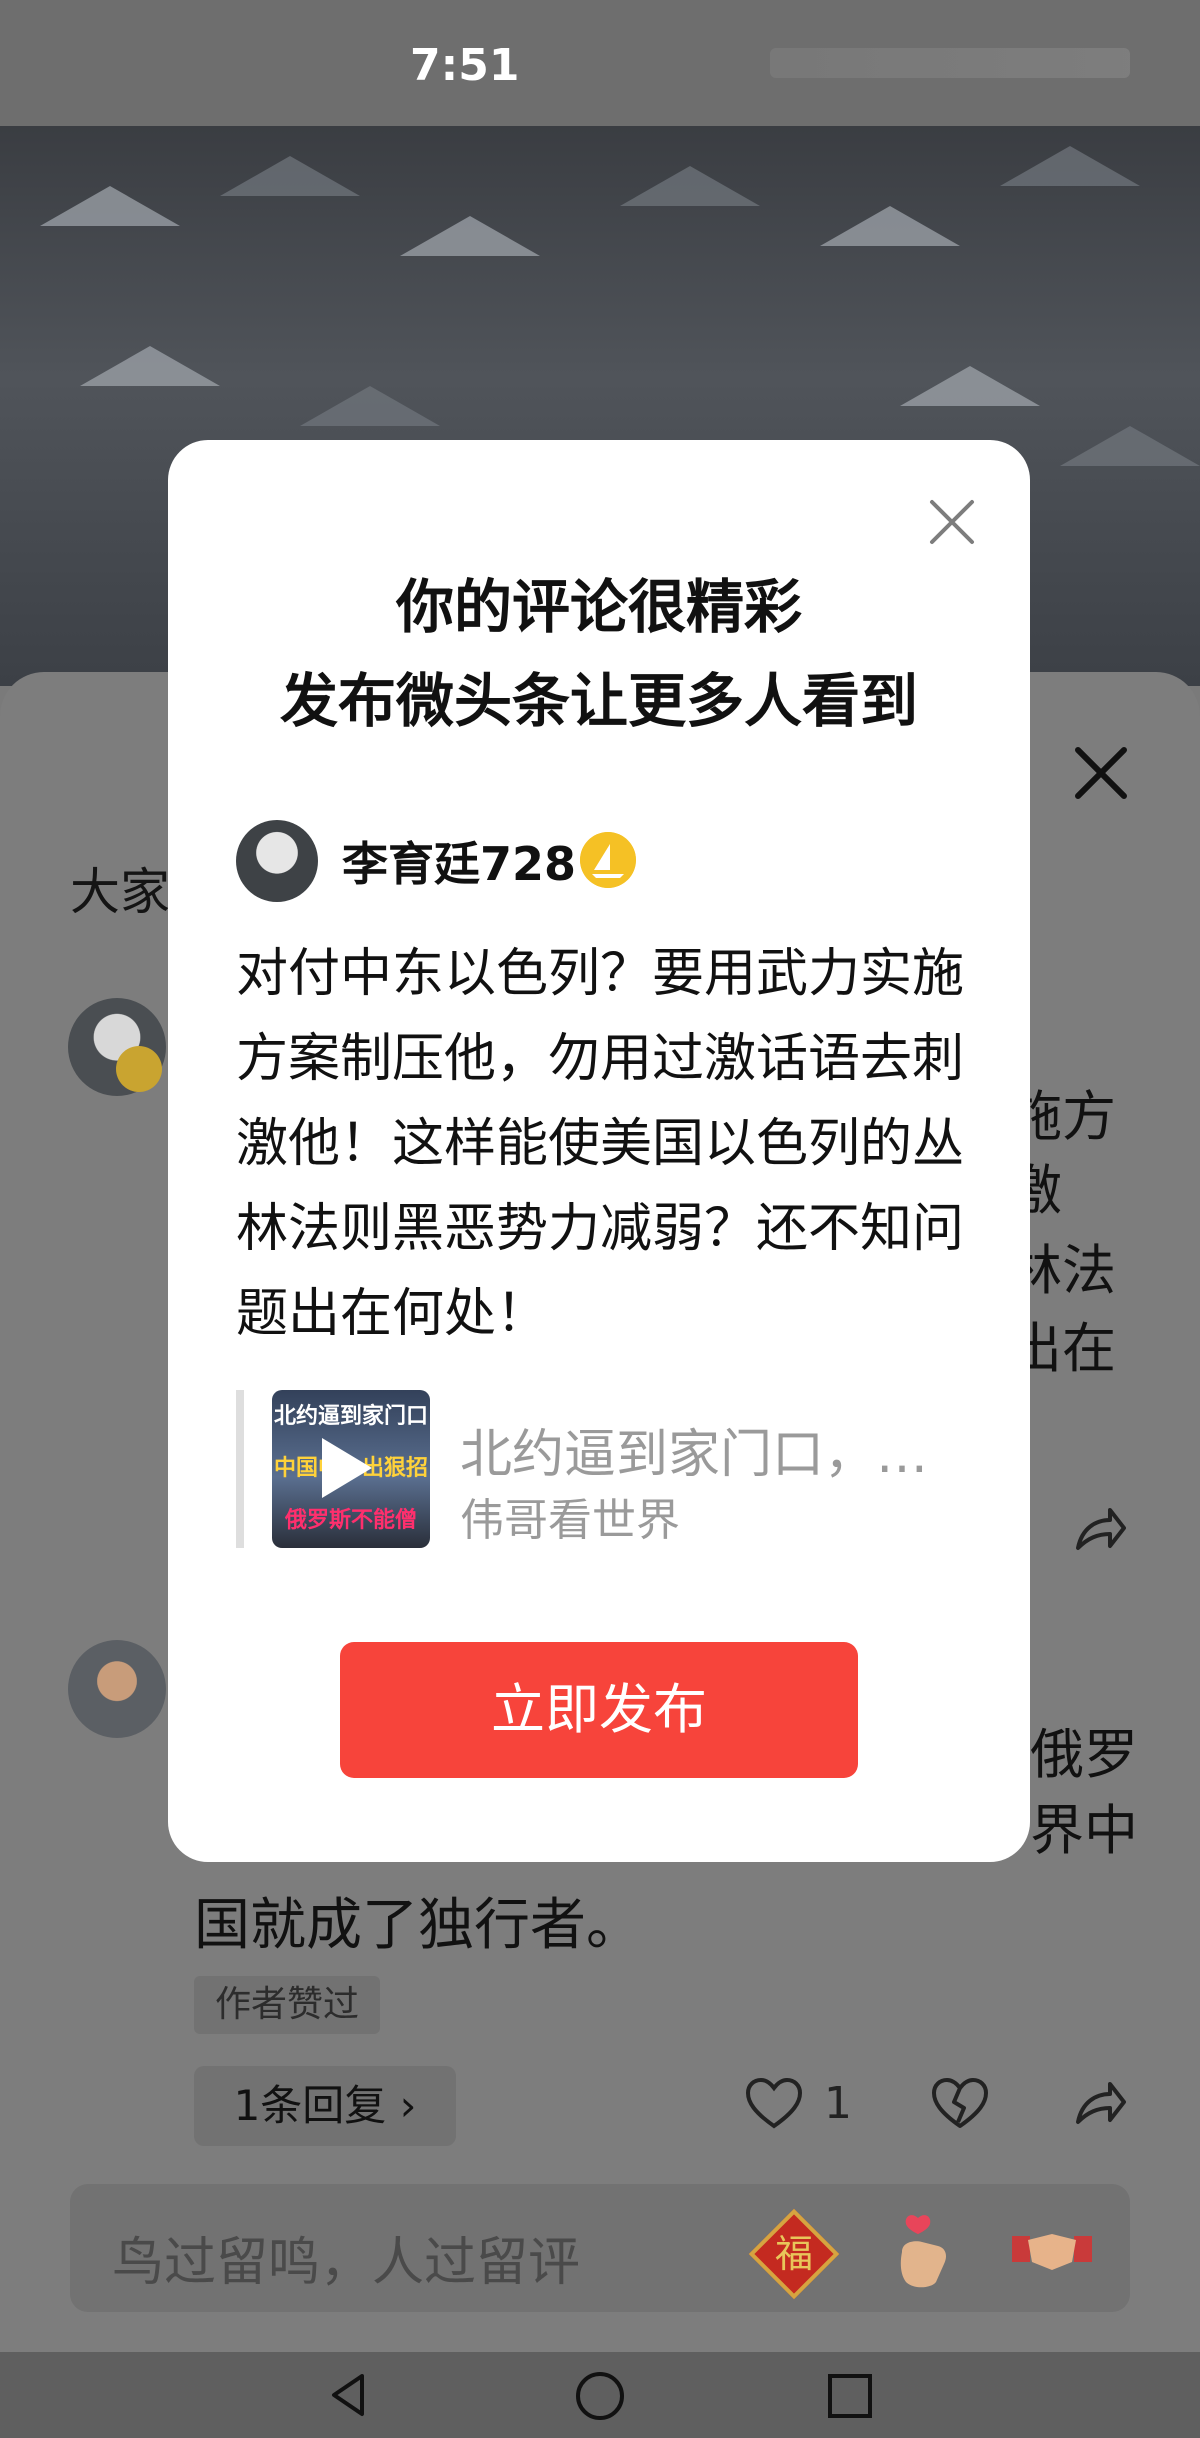  I want to click on home-icon, so click(600, 2396).